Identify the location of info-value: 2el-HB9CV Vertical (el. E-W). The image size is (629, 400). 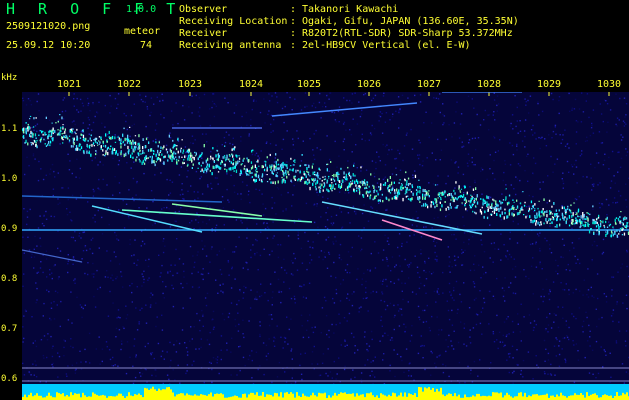
(386, 45).